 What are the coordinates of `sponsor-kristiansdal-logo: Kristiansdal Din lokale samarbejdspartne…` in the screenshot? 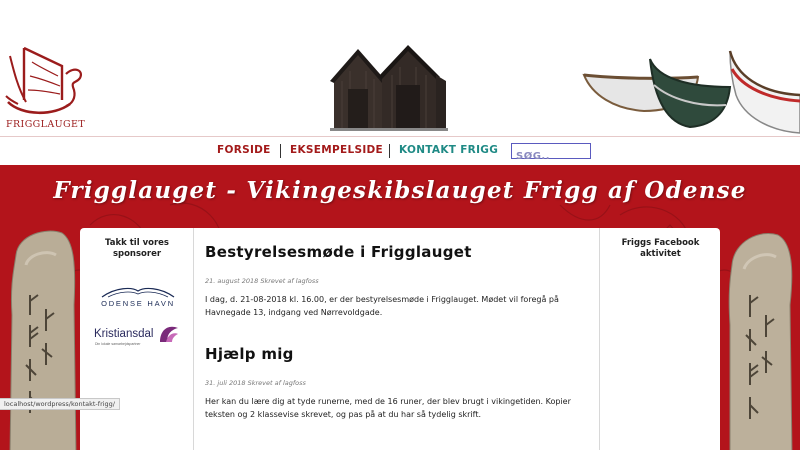 It's located at (140, 337).